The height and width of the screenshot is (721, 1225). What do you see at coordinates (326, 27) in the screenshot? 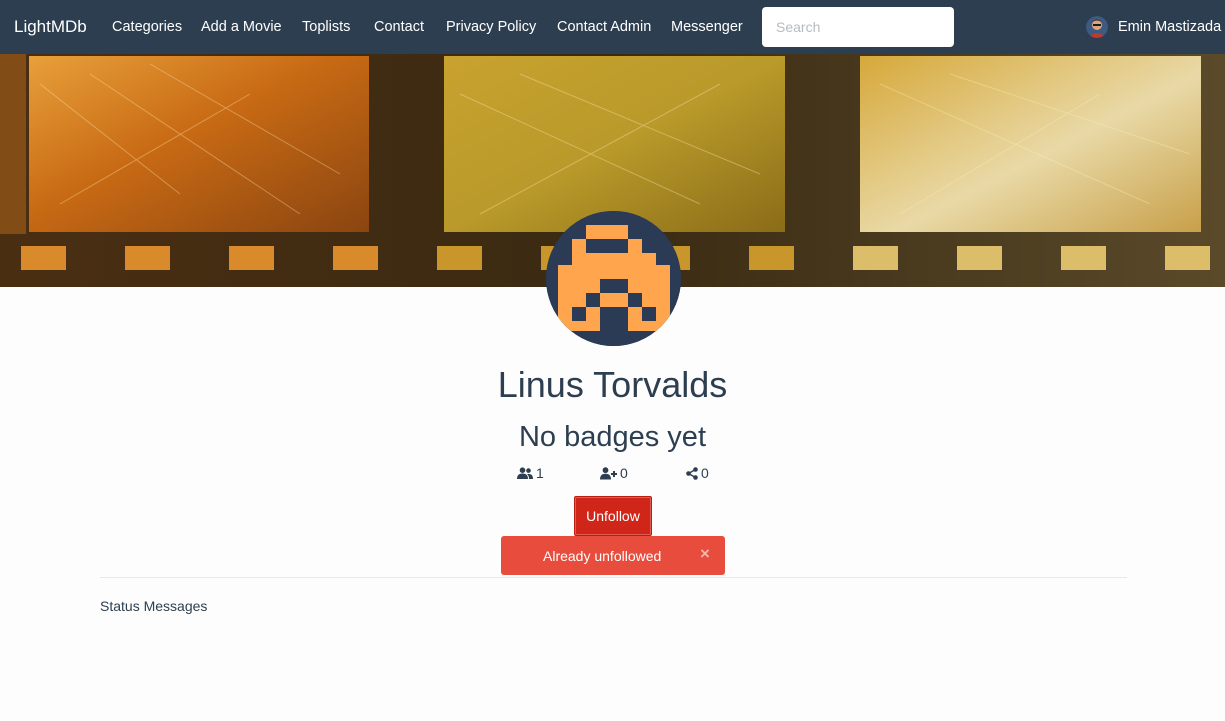
I see `nav-toplists: Toplists` at bounding box center [326, 27].